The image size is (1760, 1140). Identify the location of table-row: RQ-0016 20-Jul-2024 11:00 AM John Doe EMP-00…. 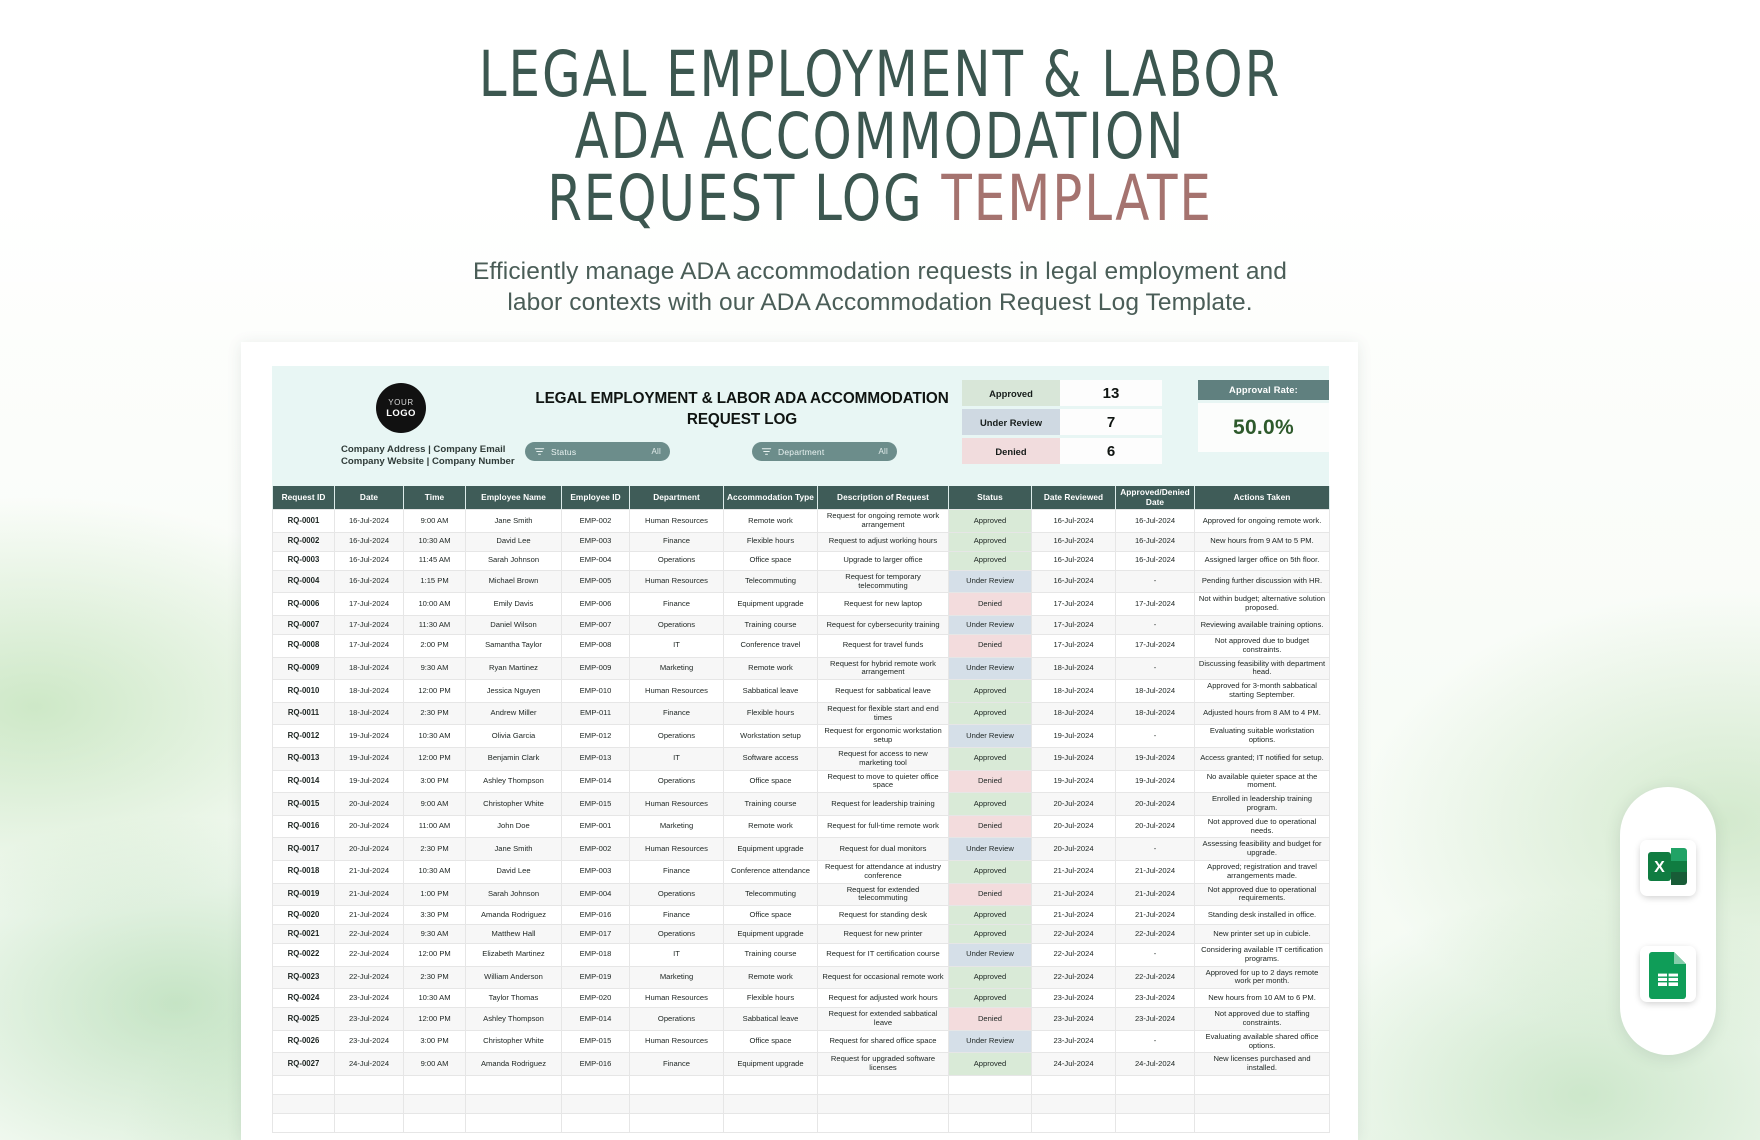
(801, 826).